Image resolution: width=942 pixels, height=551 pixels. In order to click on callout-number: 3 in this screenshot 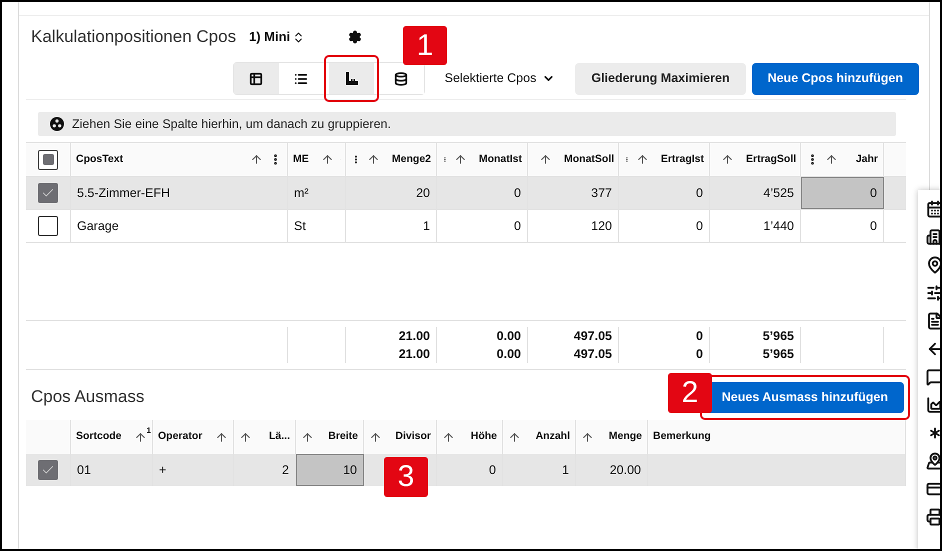, I will do `click(406, 477)`.